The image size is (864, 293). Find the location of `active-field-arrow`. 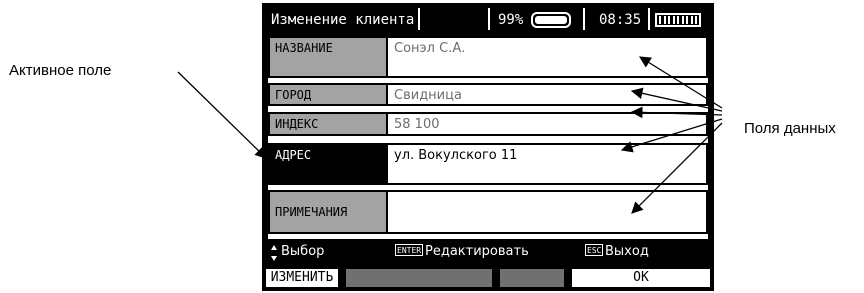

active-field-arrow is located at coordinates (222, 115).